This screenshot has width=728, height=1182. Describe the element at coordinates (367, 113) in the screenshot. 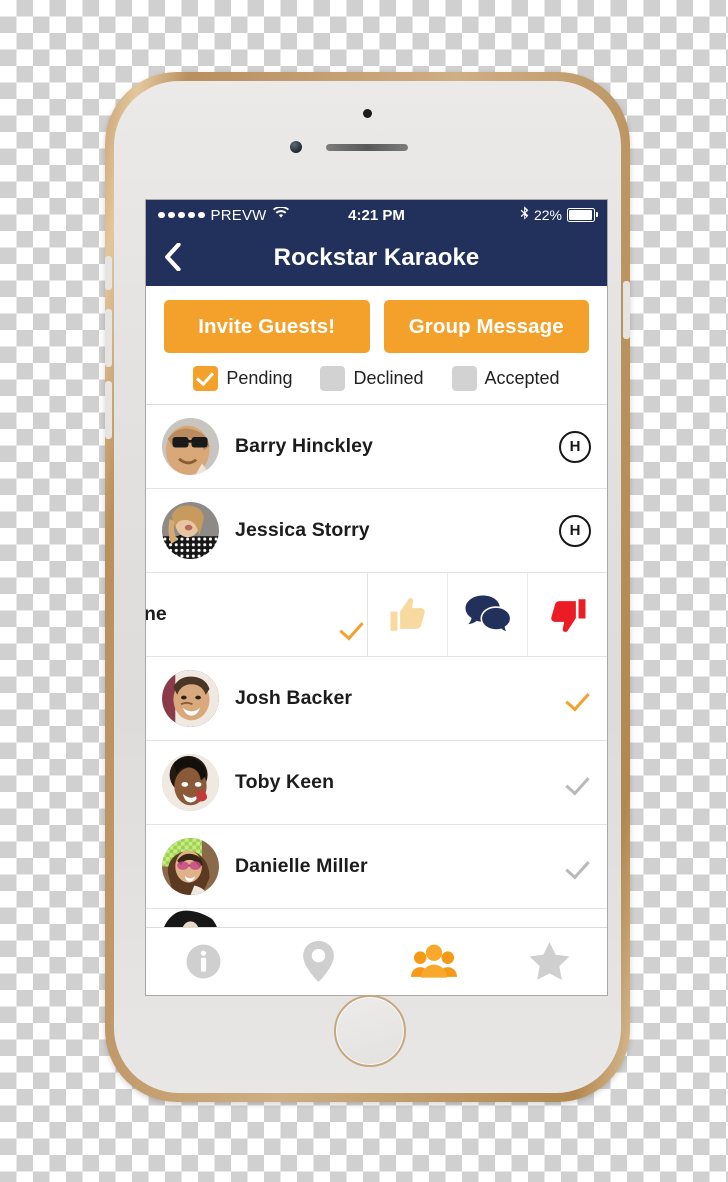

I see `proximity-sensor-icon` at that location.